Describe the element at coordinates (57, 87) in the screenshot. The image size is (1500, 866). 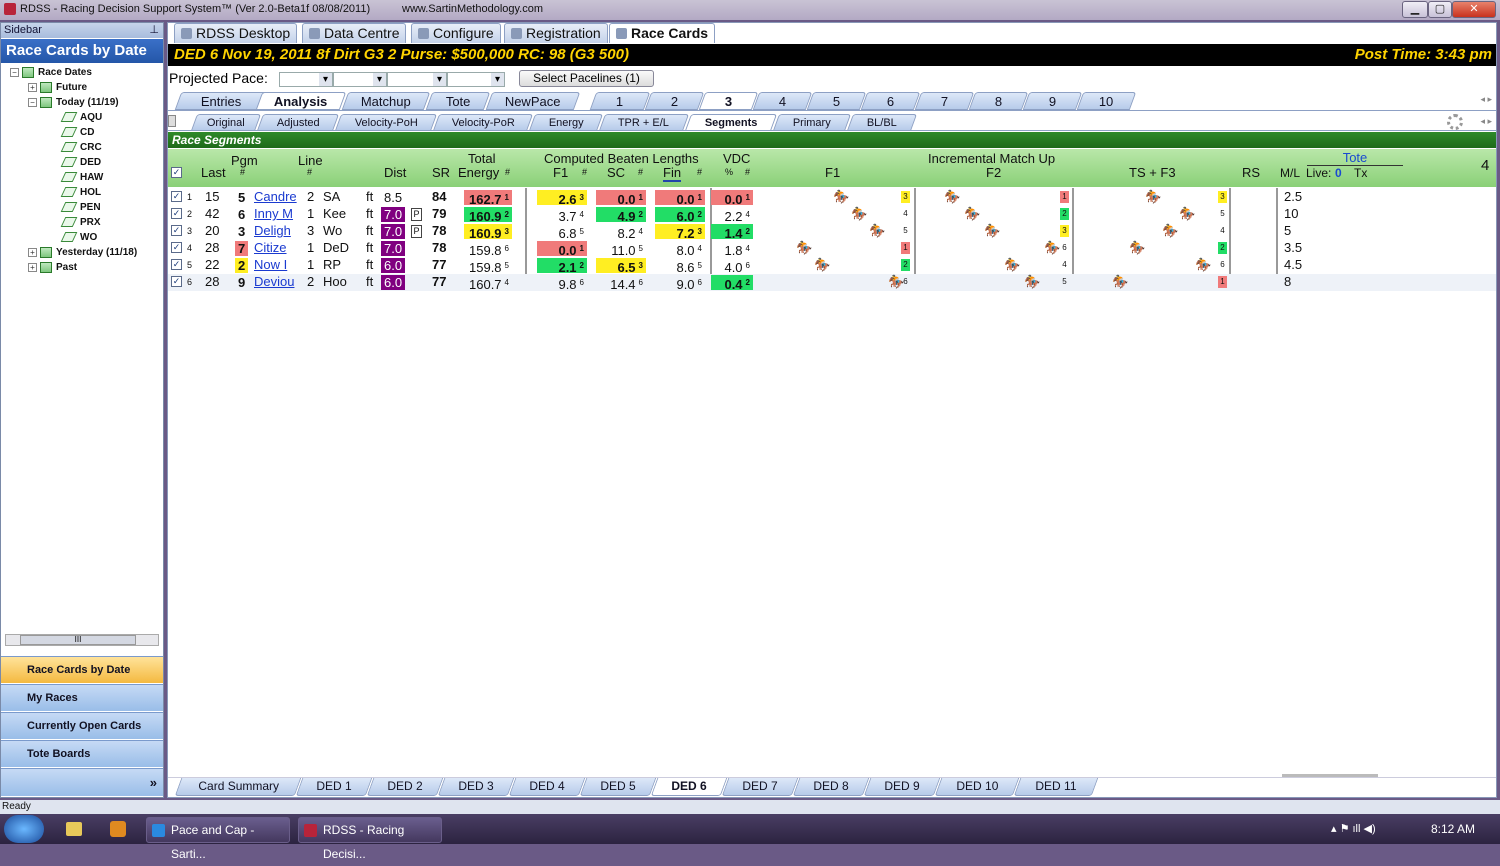
I see `tree-future: + Future` at that location.